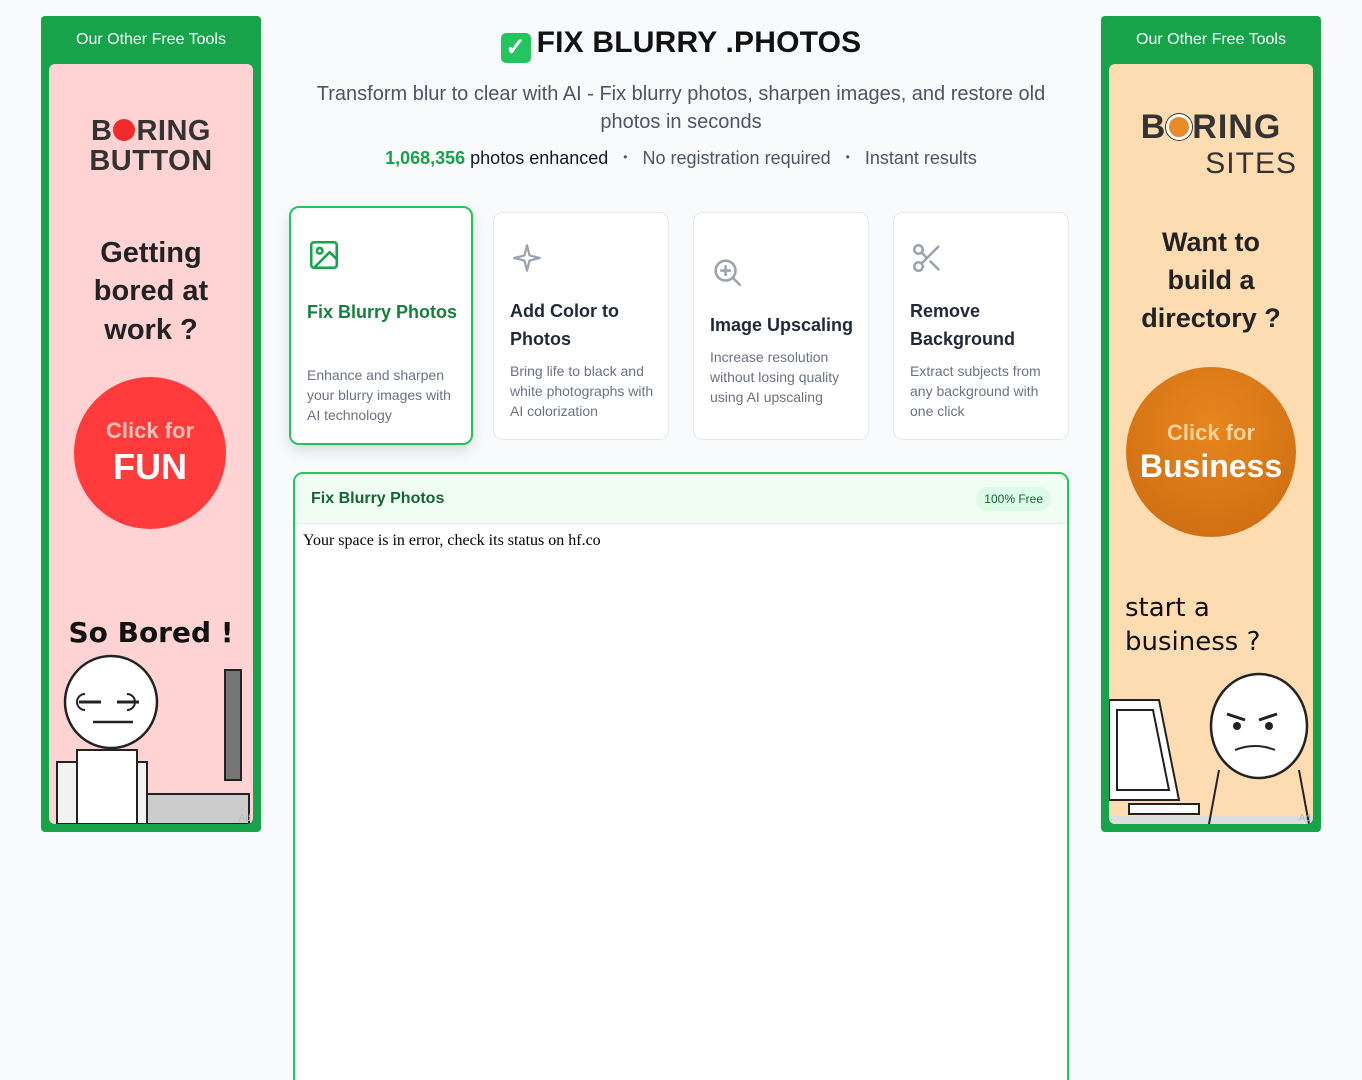  Describe the element at coordinates (124, 130) in the screenshot. I see `red-dot-icon` at that location.